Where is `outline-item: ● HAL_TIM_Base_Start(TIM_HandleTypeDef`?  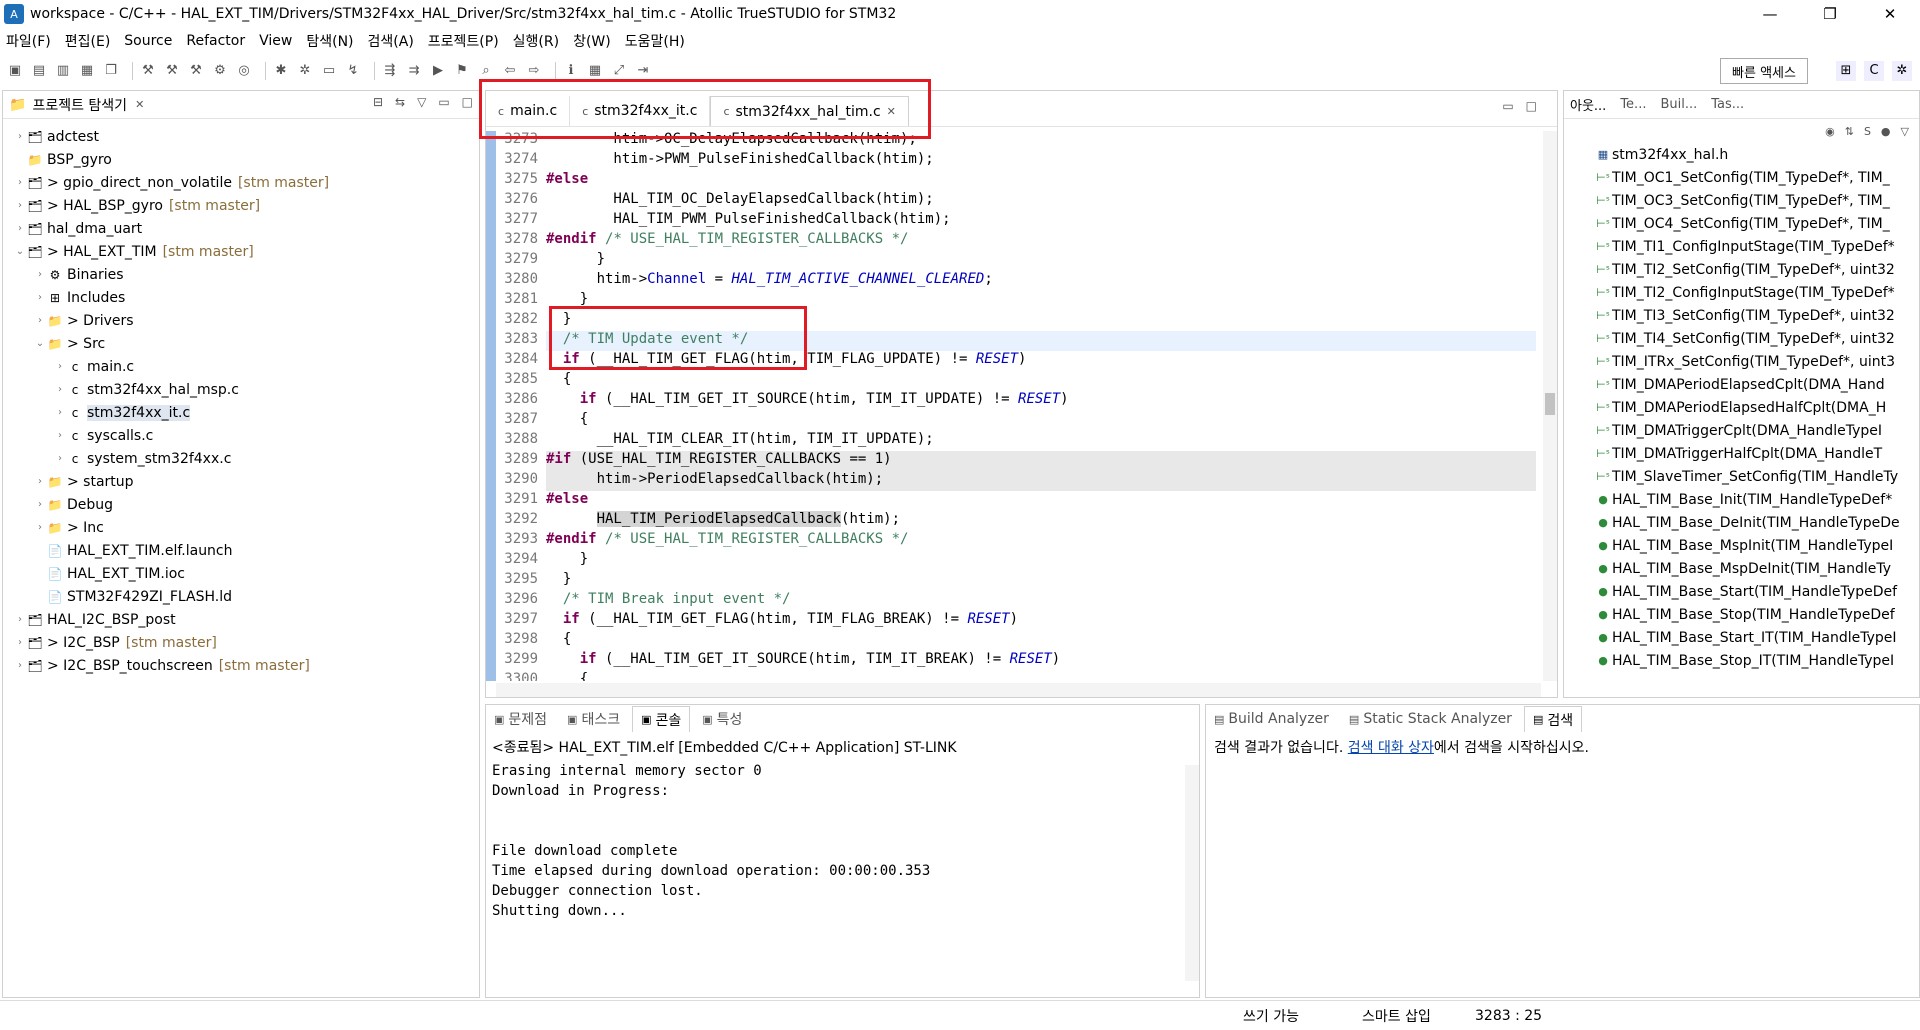 outline-item: ● HAL_TIM_Base_Start(TIM_HandleTypeDef is located at coordinates (1756, 591).